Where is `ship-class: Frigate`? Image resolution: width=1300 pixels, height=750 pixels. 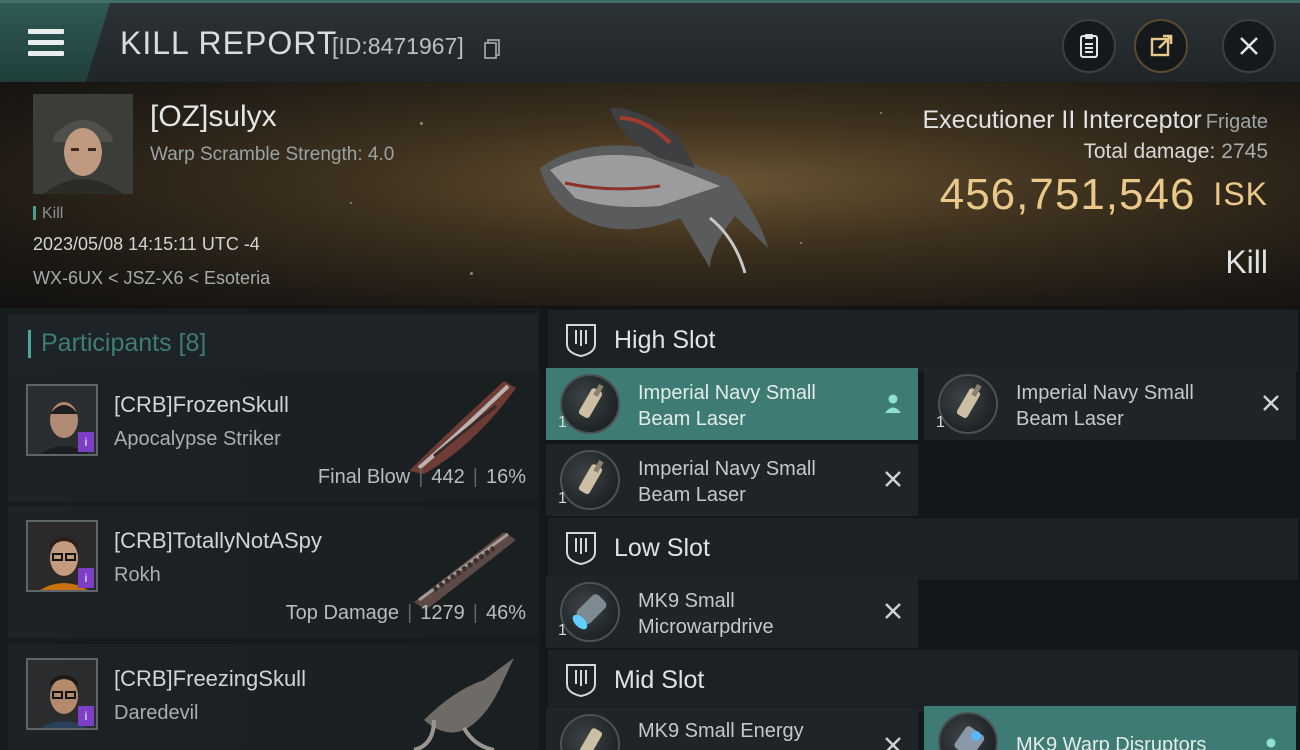 ship-class: Frigate is located at coordinates (1236, 122).